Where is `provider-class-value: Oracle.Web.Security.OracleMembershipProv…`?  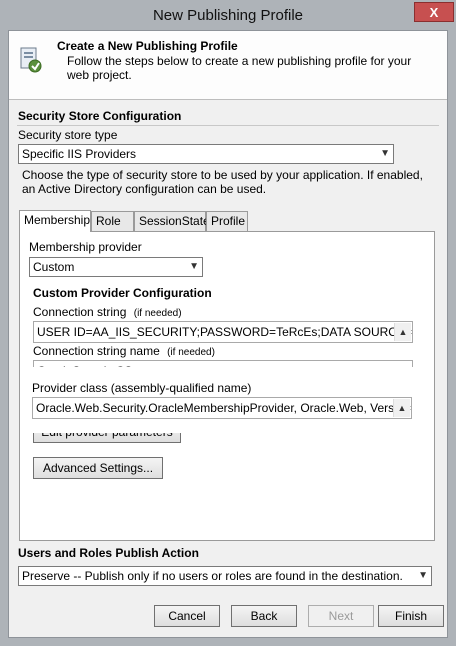
provider-class-value: Oracle.Web.Security.OracleMembershipProv… is located at coordinates (224, 408).